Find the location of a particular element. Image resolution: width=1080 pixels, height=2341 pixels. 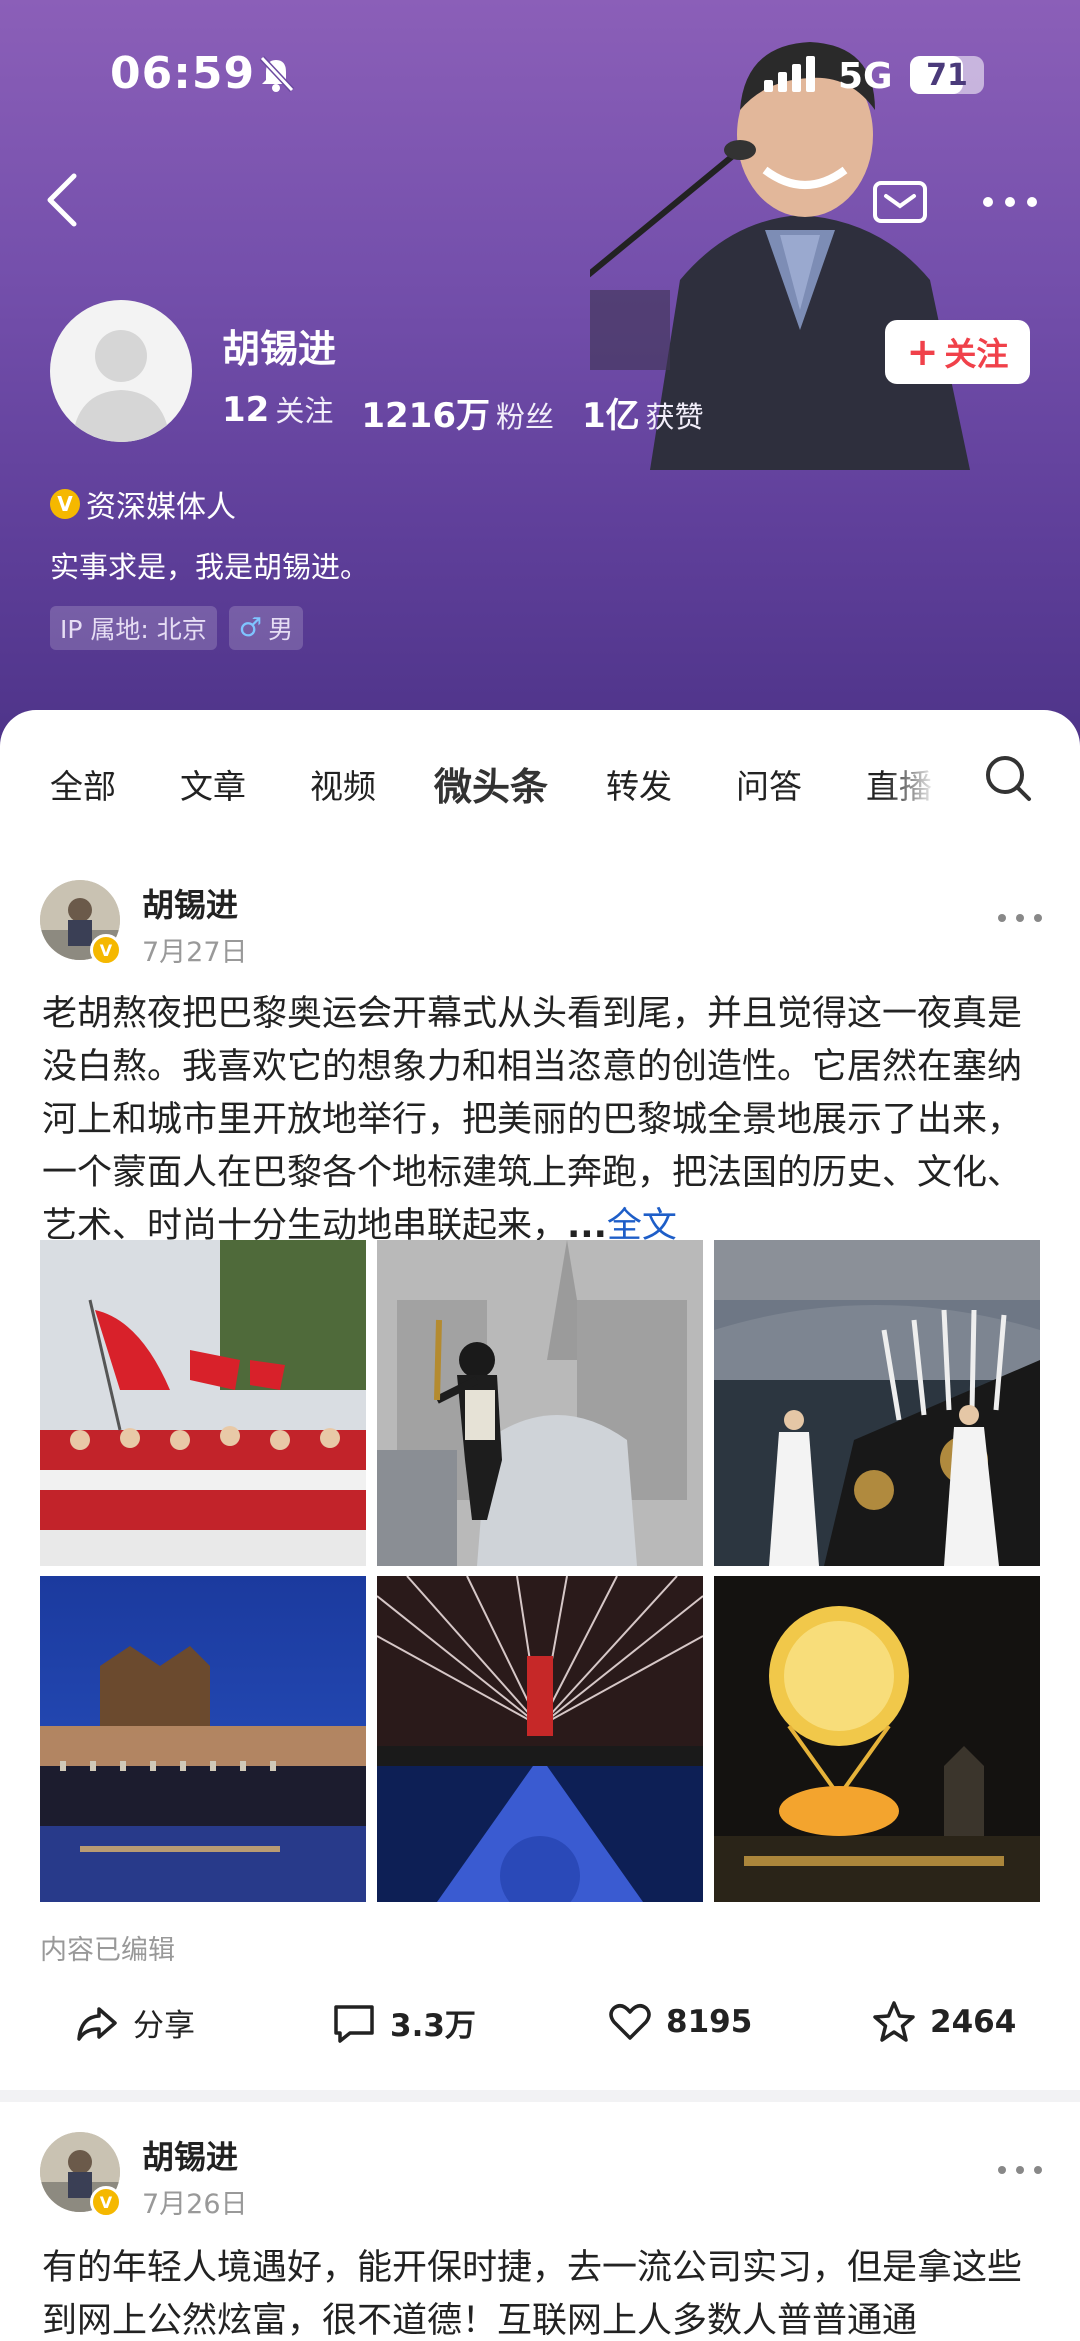

share-icon is located at coordinates (97, 2023).